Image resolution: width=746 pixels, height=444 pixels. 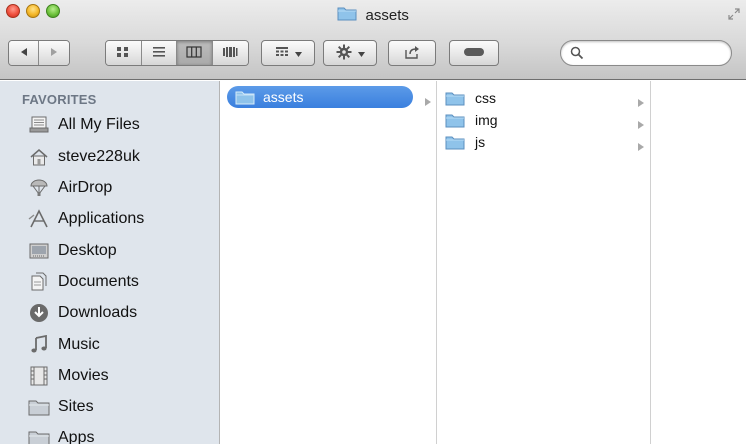 What do you see at coordinates (320, 97) in the screenshot?
I see `list-item-assets: assets` at bounding box center [320, 97].